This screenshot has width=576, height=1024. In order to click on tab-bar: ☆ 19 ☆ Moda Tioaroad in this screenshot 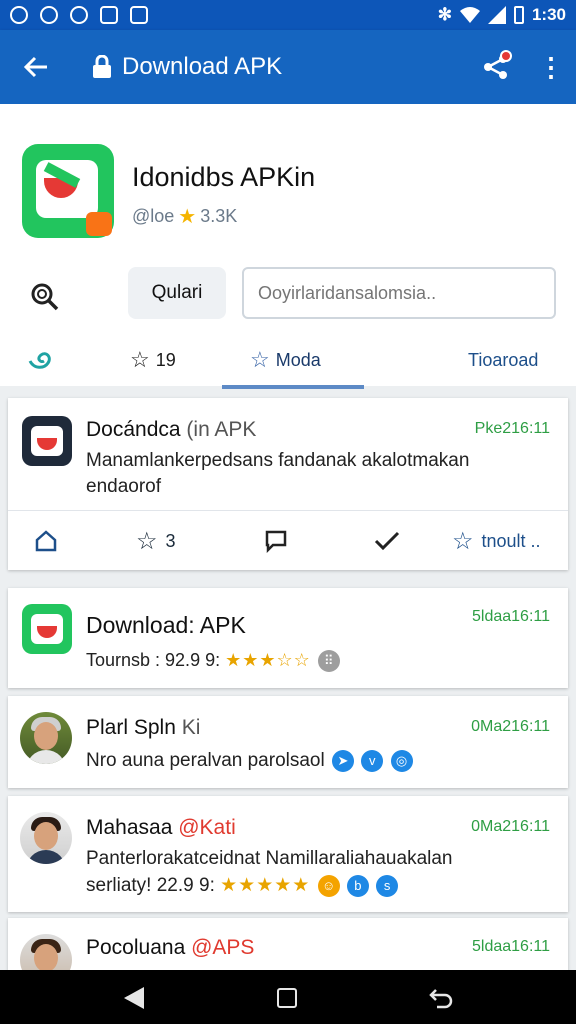, I will do `click(288, 360)`.